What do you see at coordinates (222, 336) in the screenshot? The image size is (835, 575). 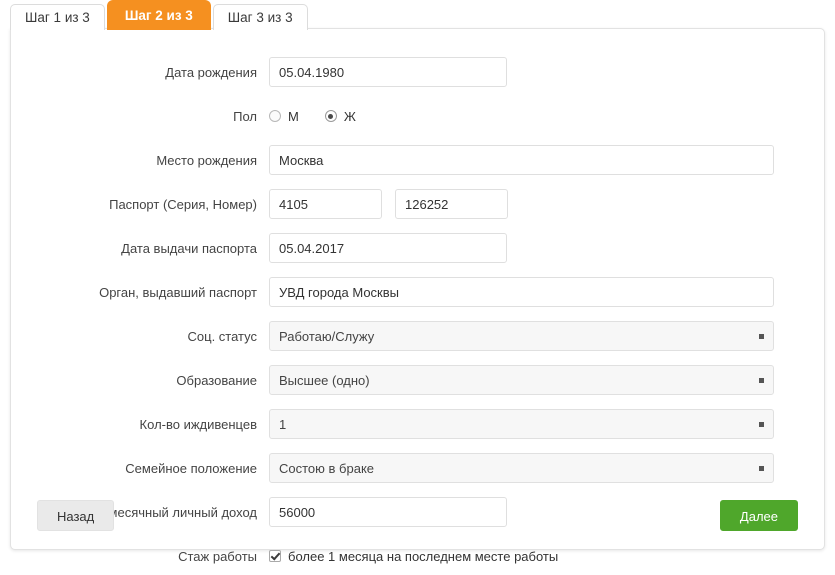 I see `label-social-status: Соц. статус` at bounding box center [222, 336].